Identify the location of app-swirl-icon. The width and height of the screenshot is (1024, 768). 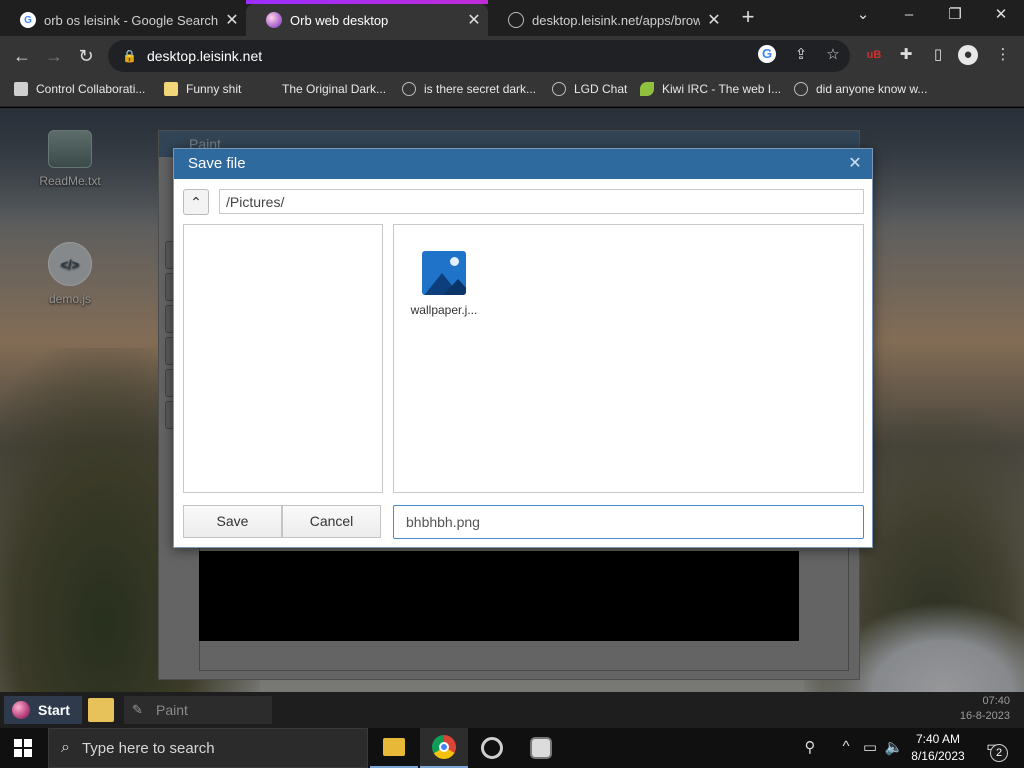
(492, 748).